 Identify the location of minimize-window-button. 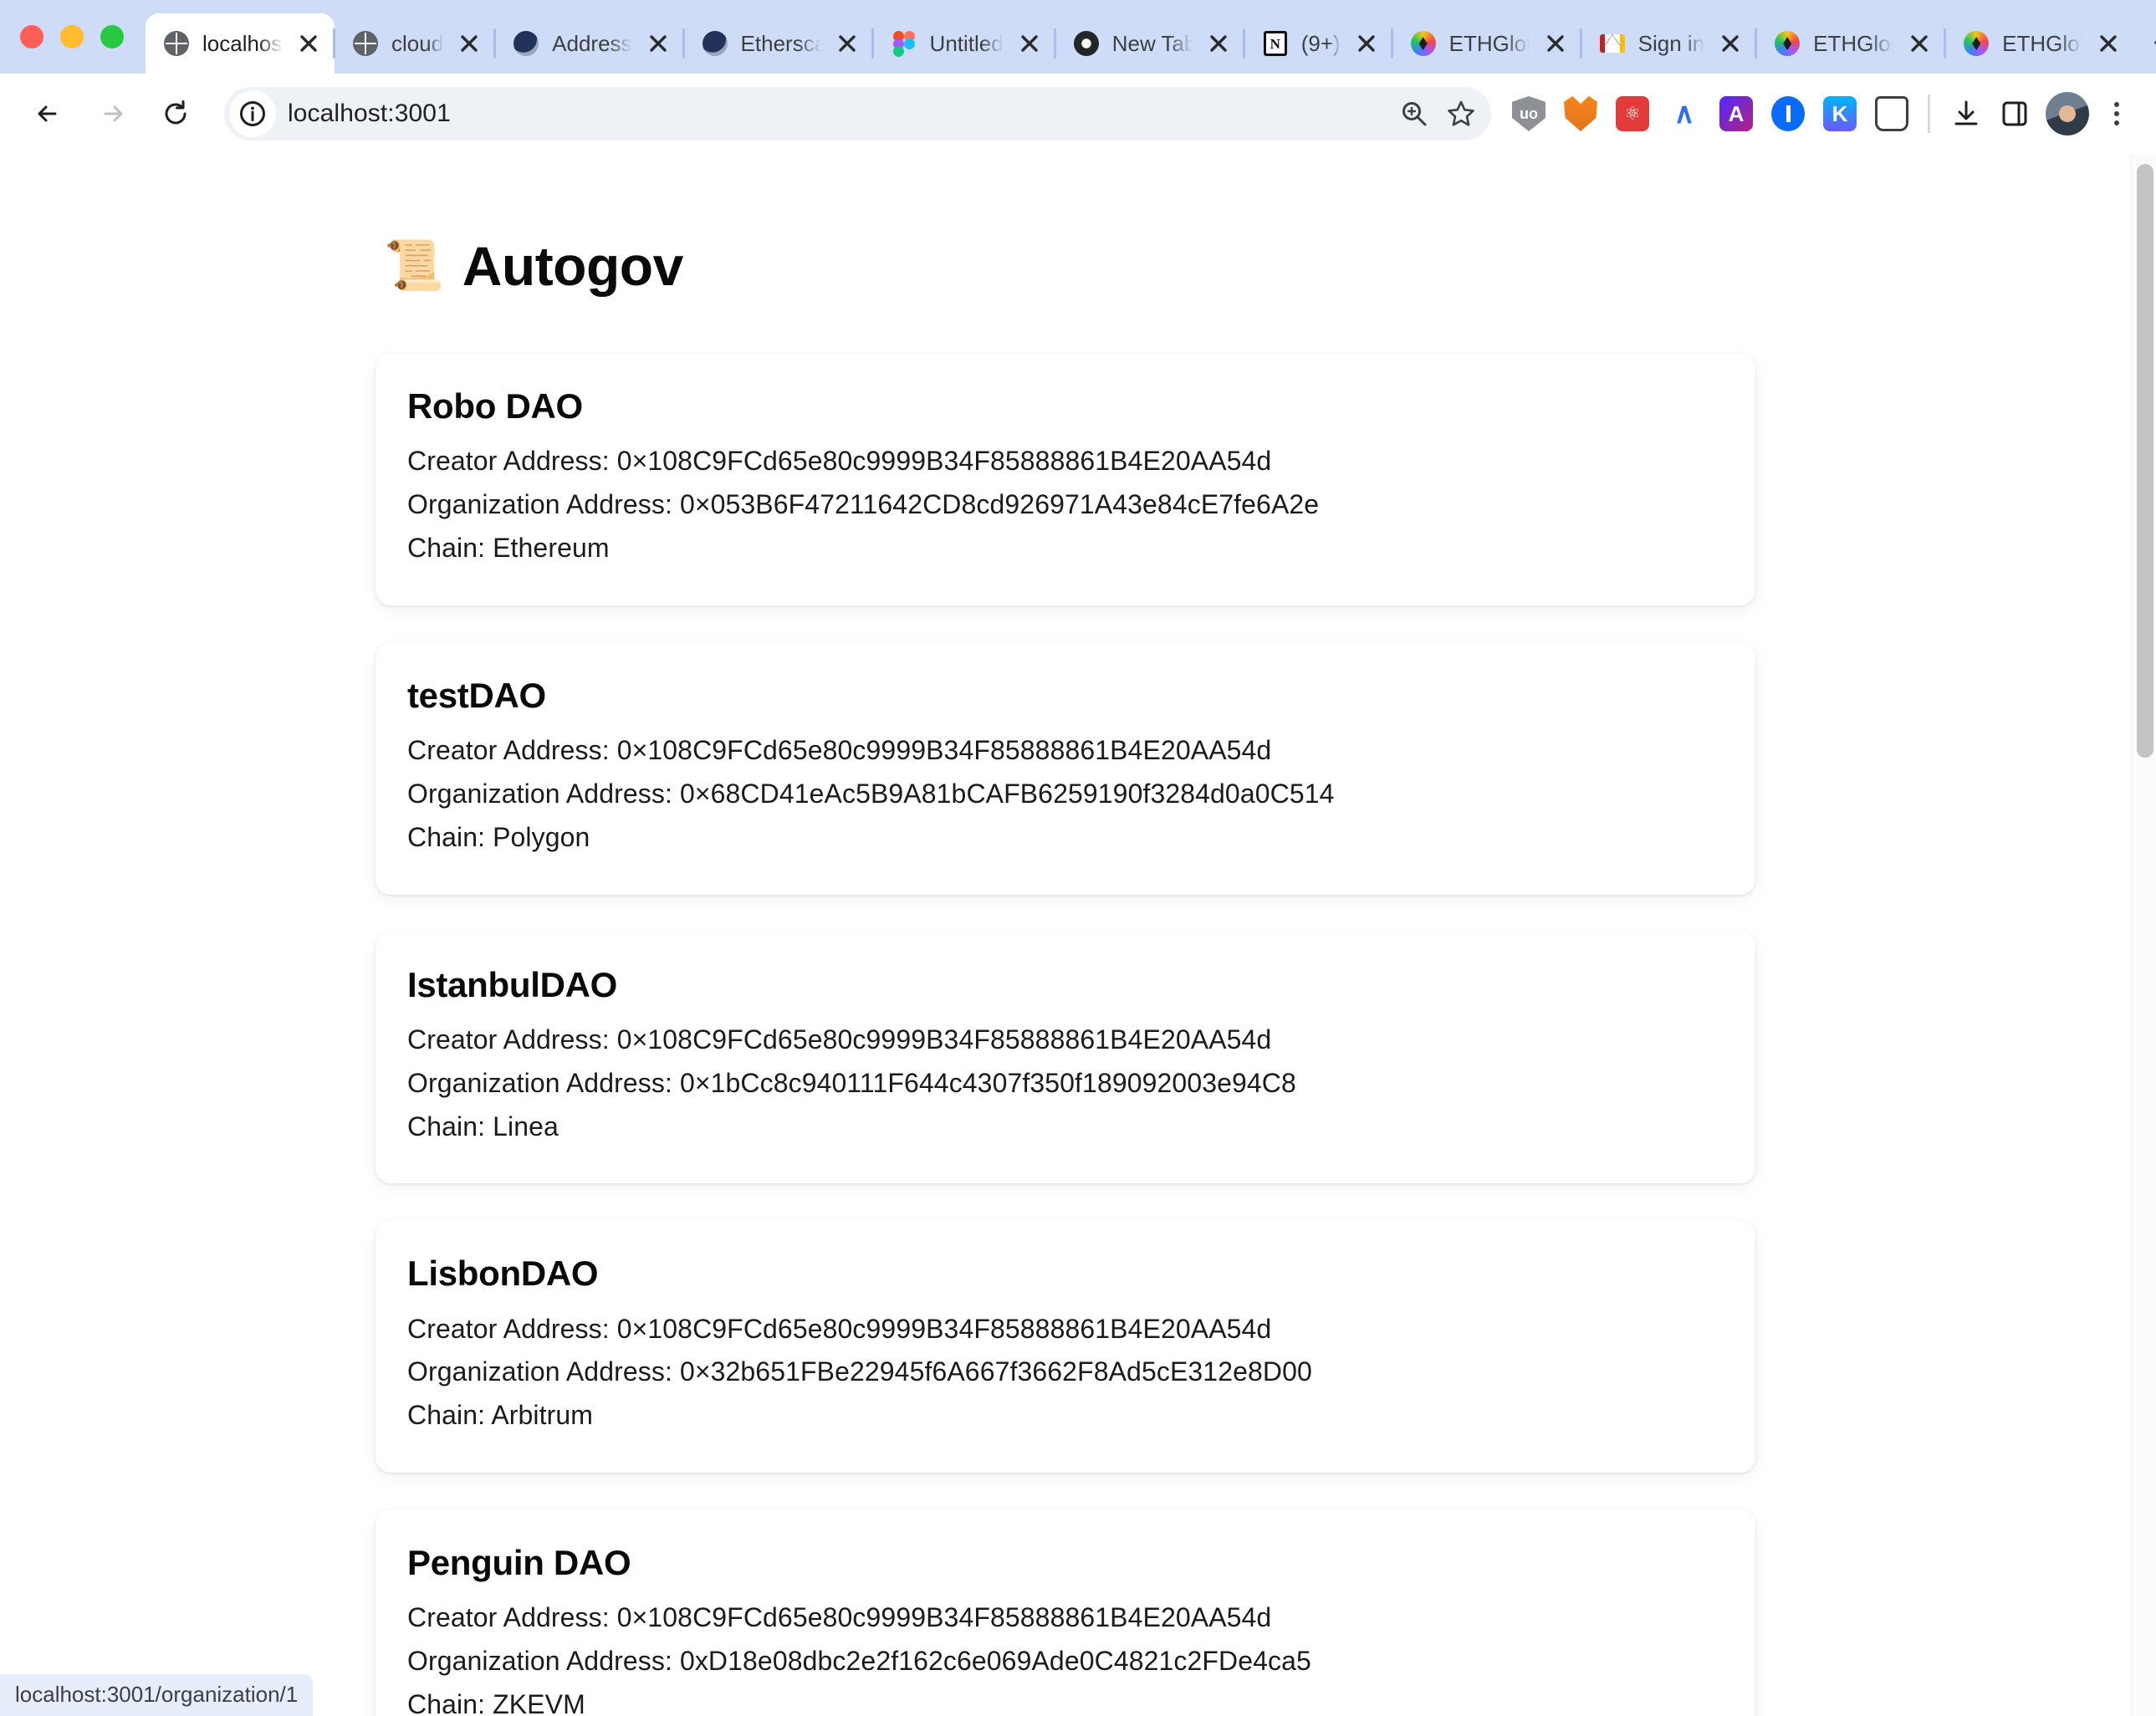
(72, 37).